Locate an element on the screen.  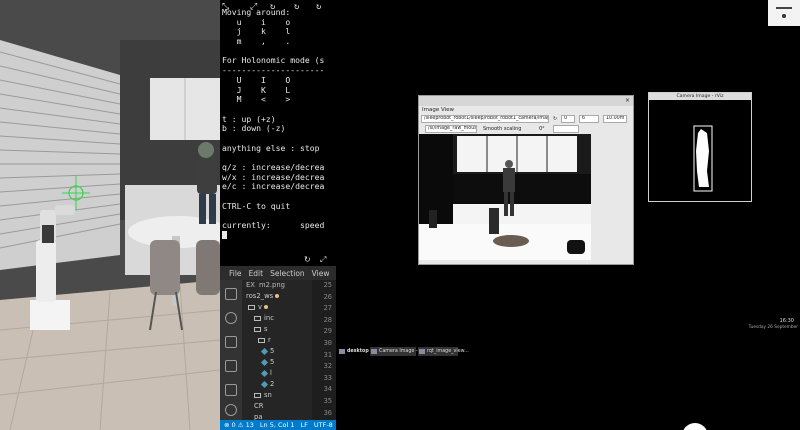
explorer-item-label: v is located at coordinates (260, 307).